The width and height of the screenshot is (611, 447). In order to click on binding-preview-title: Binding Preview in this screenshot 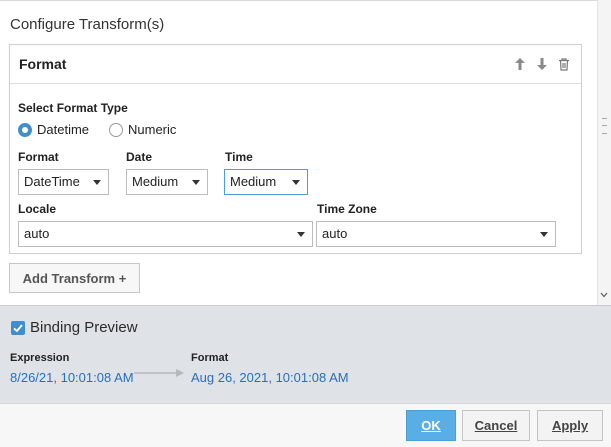, I will do `click(84, 327)`.